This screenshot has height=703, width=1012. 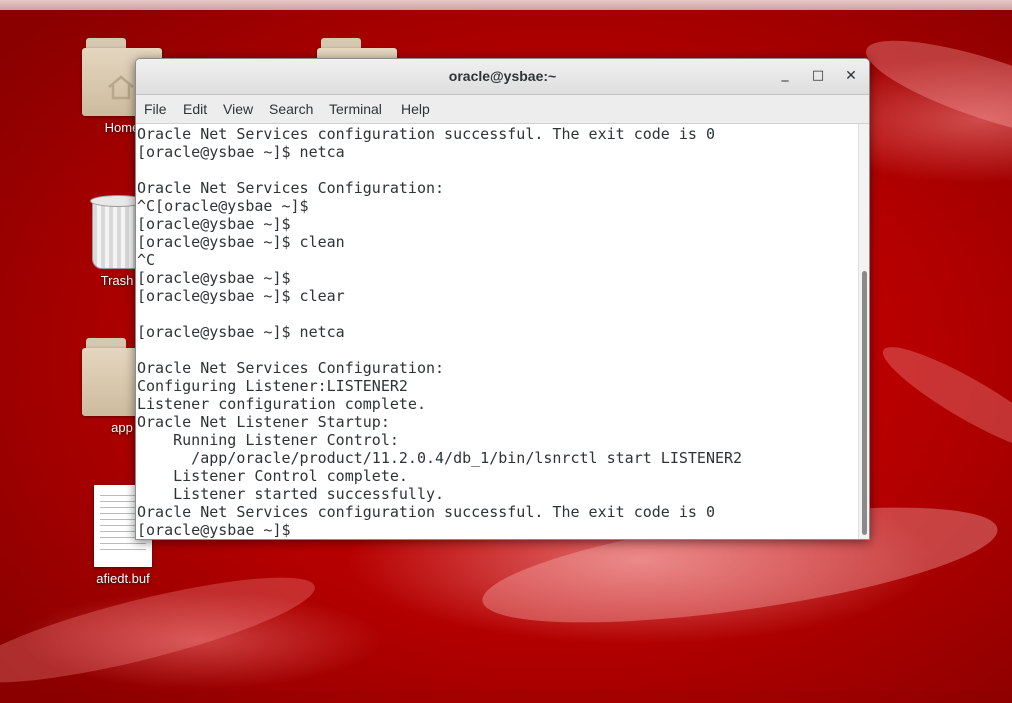 I want to click on terminal-line: Listener started successfully., so click(x=291, y=494).